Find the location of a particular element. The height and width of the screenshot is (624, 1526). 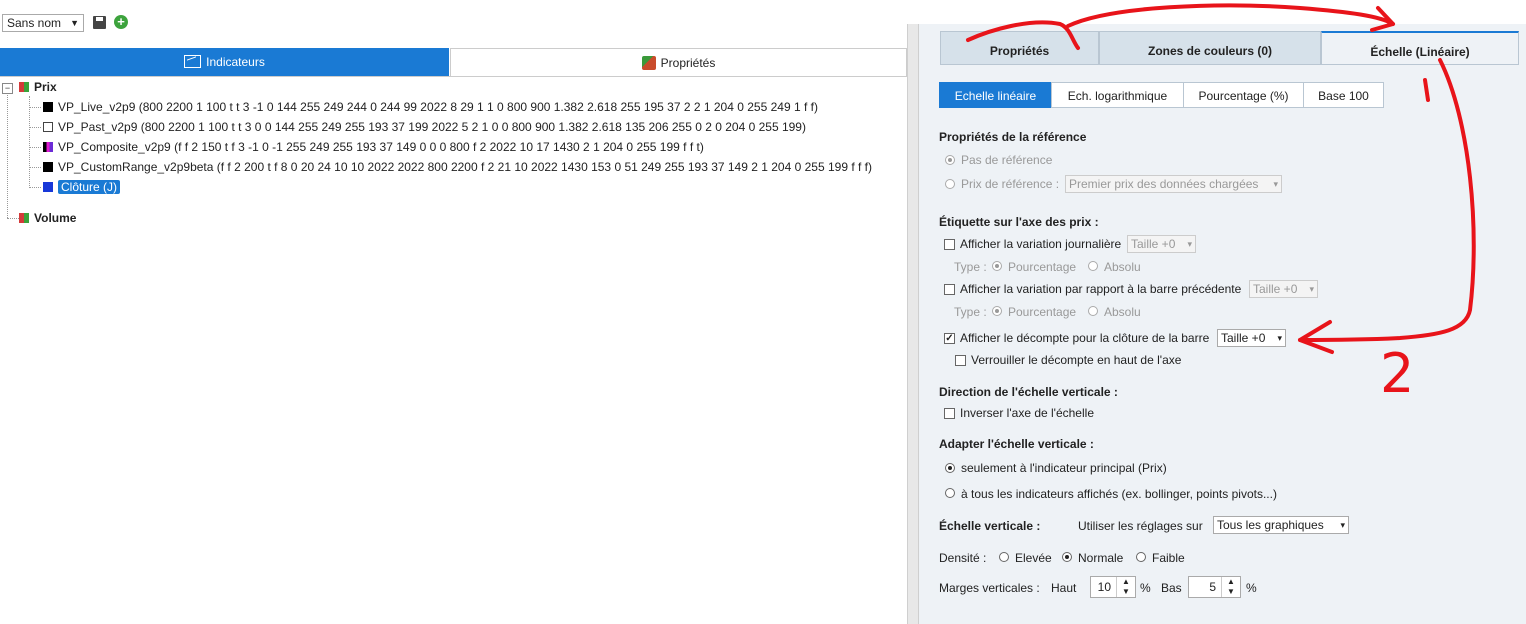

save-icon is located at coordinates (99, 22).